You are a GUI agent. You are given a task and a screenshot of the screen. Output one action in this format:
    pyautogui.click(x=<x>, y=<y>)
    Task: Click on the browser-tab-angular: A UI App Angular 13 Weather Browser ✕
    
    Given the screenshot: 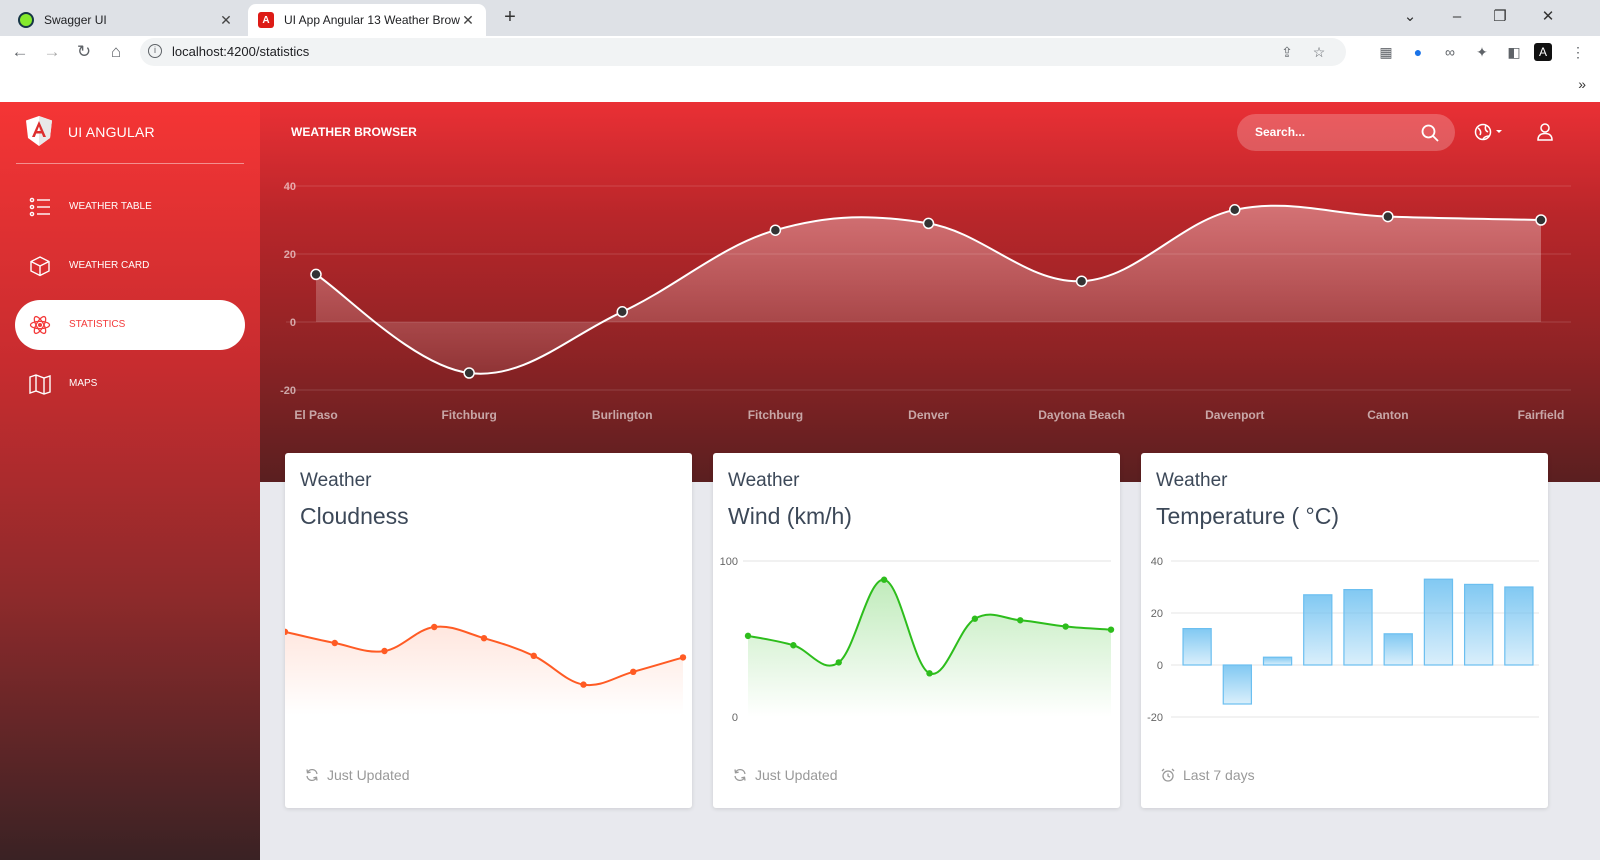 What is the action you would take?
    pyautogui.click(x=367, y=20)
    